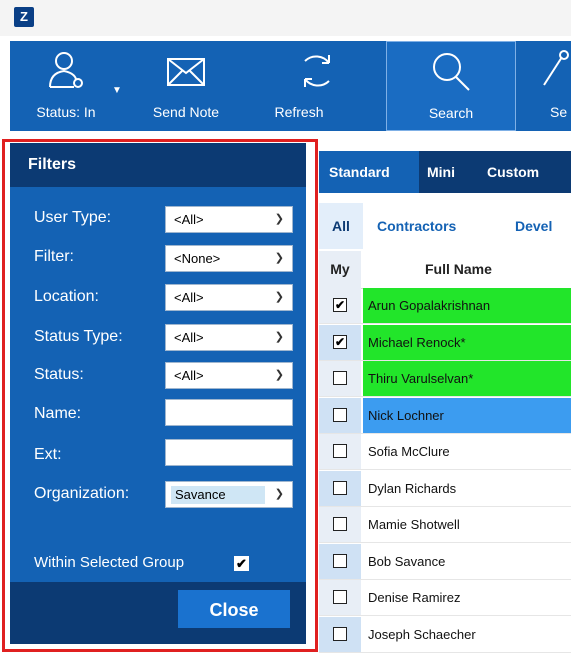 The image size is (571, 653). Describe the element at coordinates (241, 563) in the screenshot. I see `within-group-checkbox: ✔` at that location.